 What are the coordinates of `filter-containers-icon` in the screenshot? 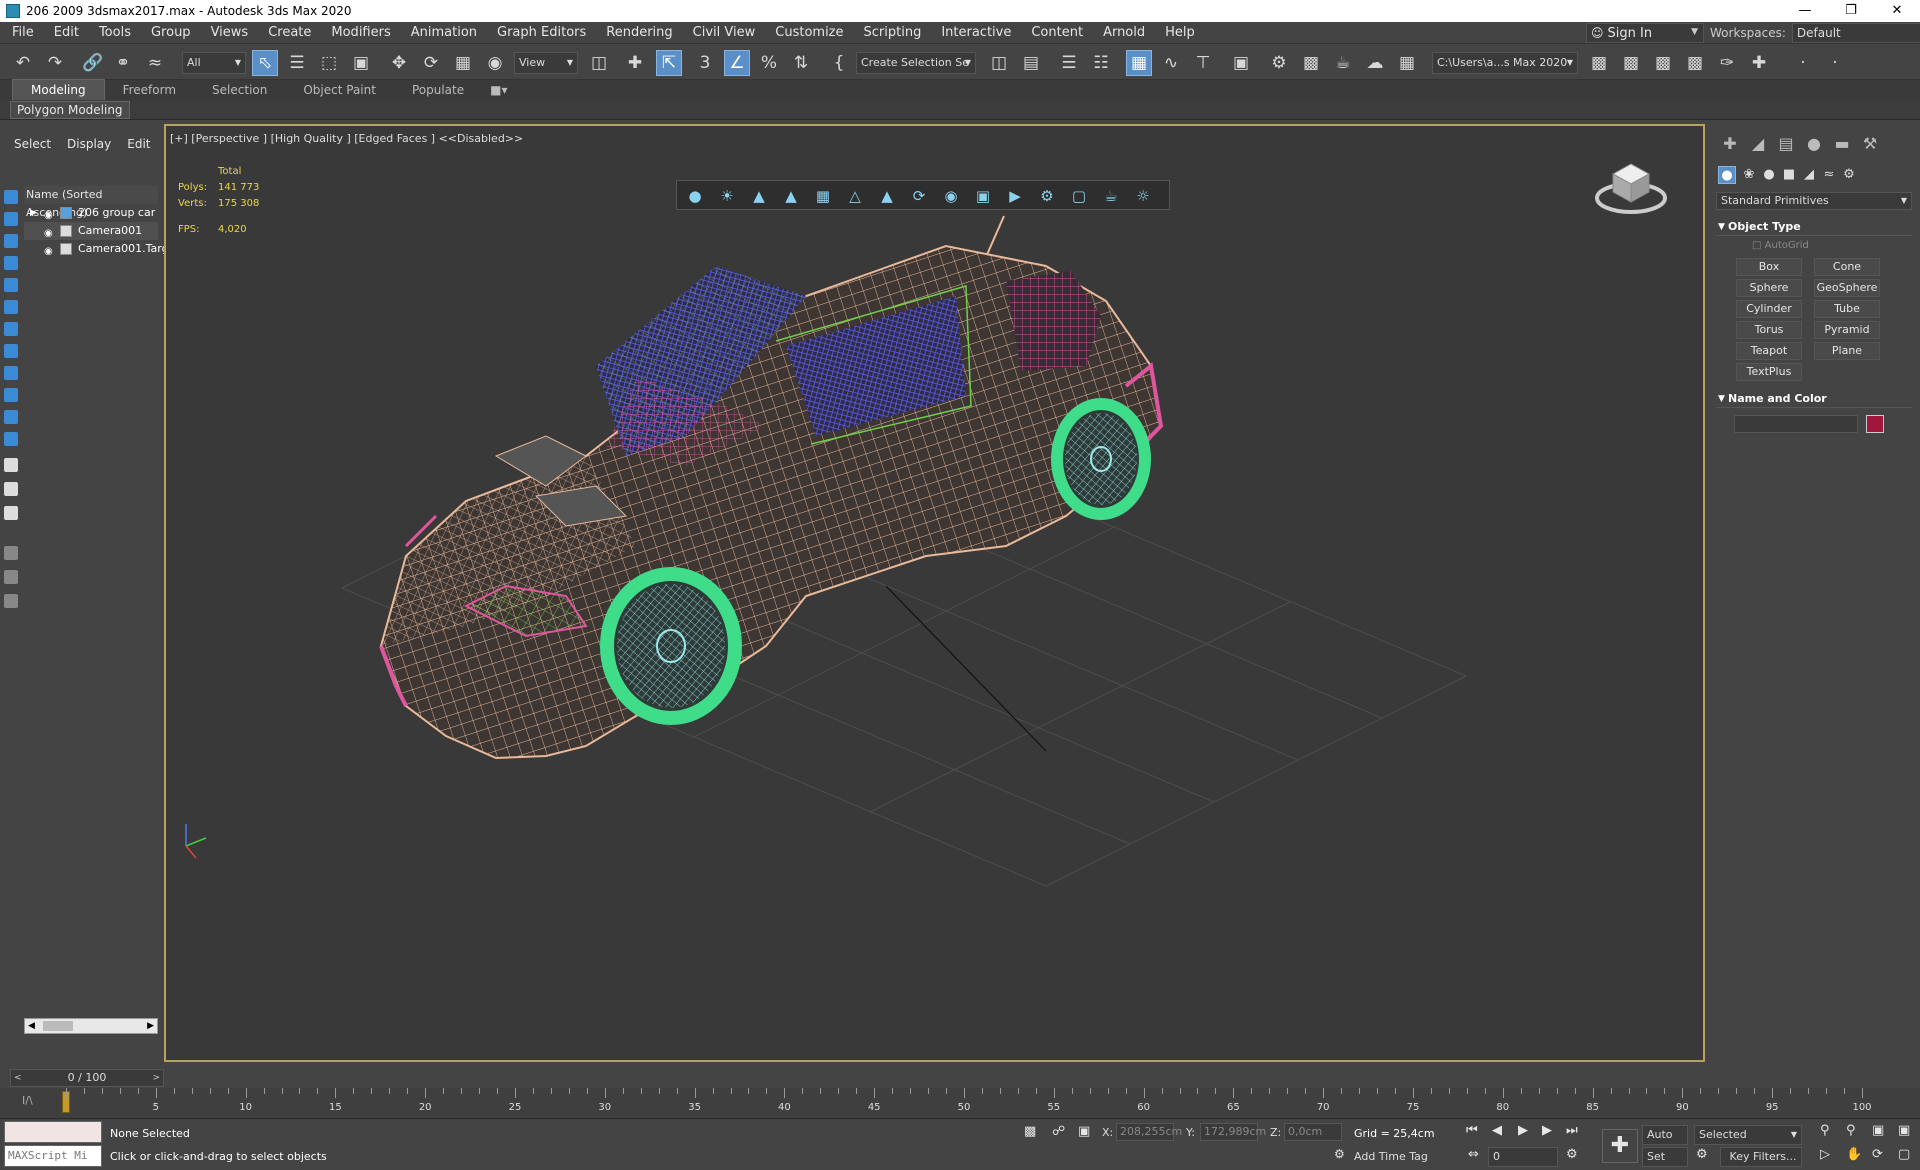 It's located at (11, 395).